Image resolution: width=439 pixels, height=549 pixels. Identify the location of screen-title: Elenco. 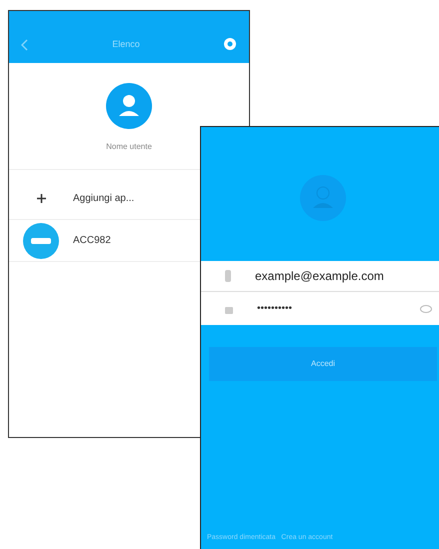
(126, 44).